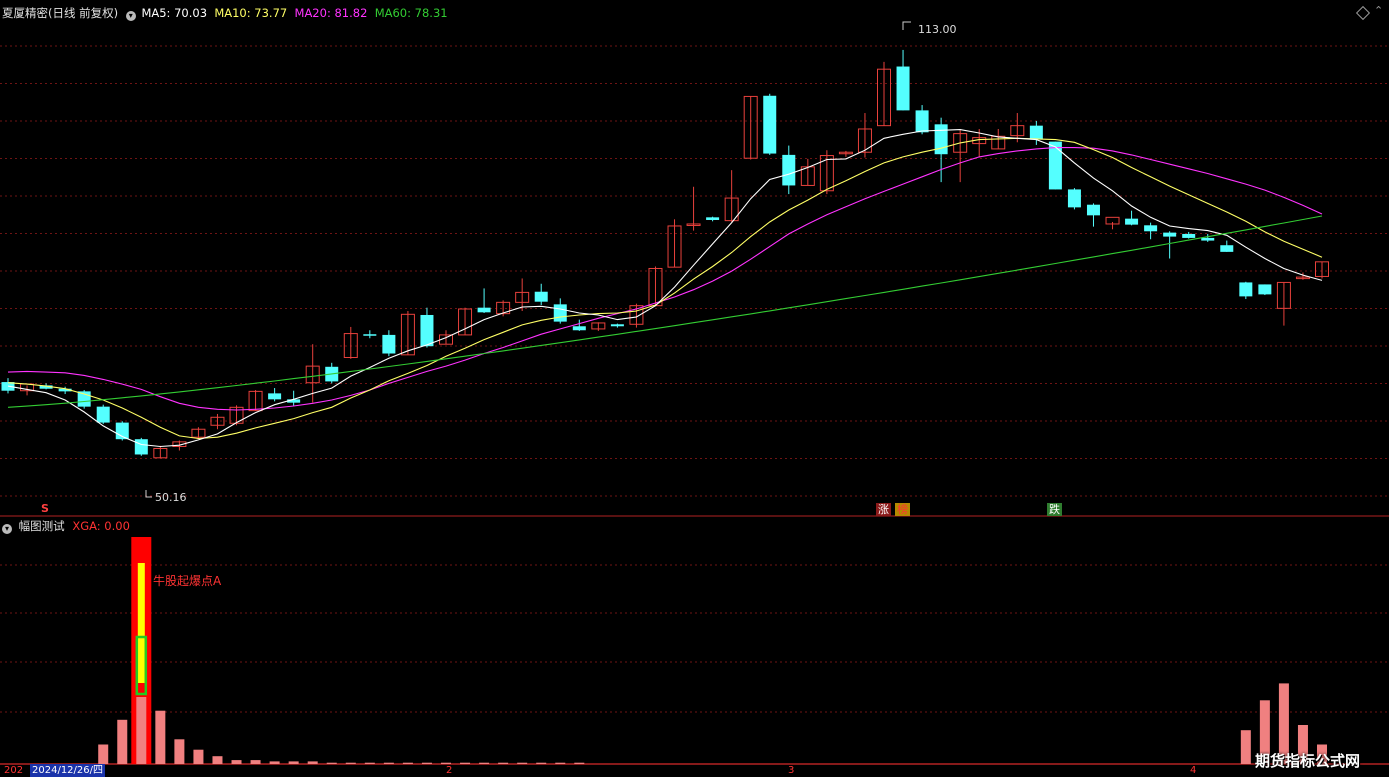 Image resolution: width=1389 pixels, height=777 pixels. I want to click on toggle-ma-icon: ▾, so click(130, 16).